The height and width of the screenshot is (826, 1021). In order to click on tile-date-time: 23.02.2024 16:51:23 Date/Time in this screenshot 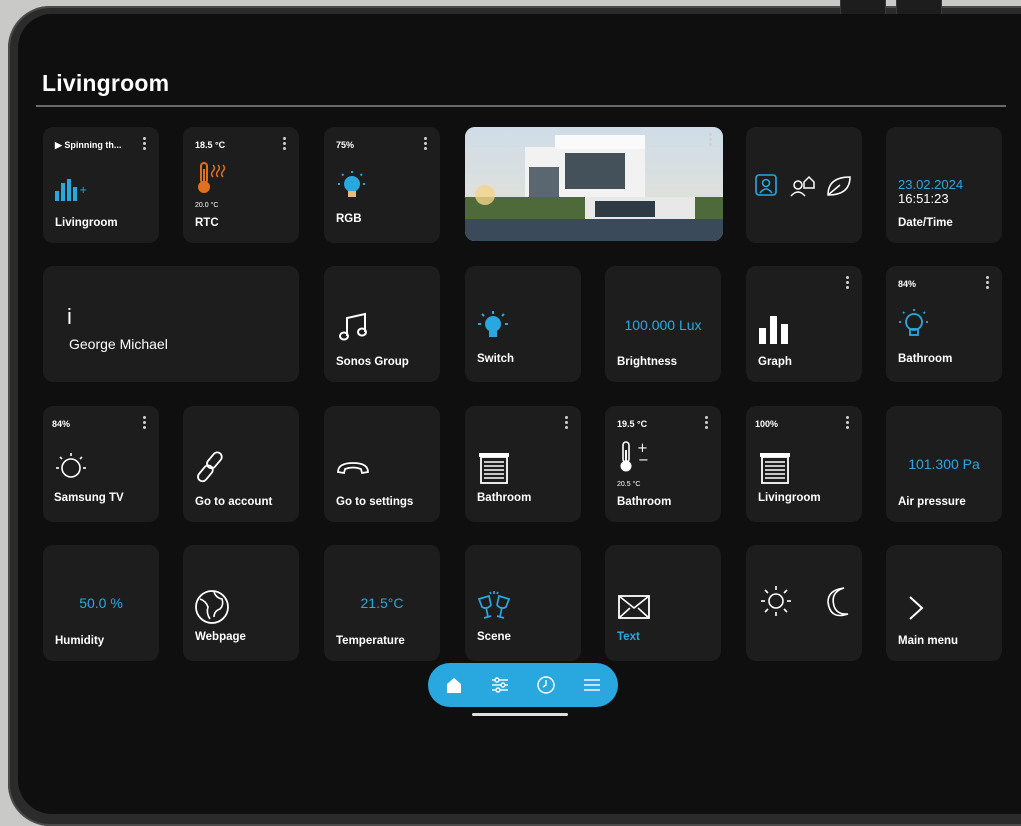, I will do `click(944, 185)`.